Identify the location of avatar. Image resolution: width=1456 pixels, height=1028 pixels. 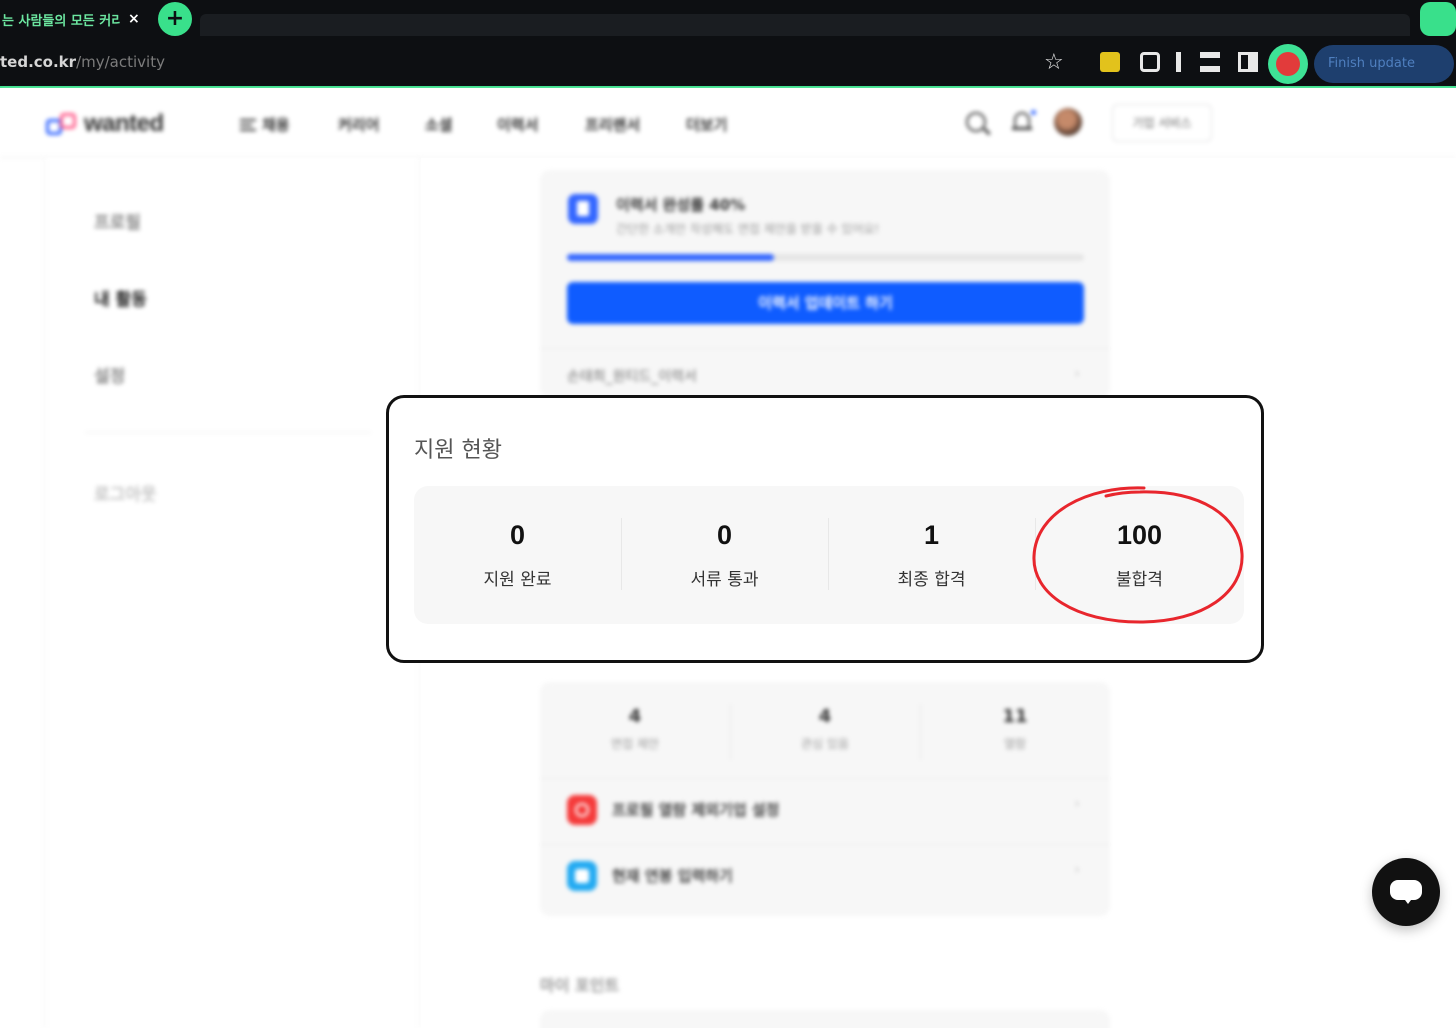
(1068, 122).